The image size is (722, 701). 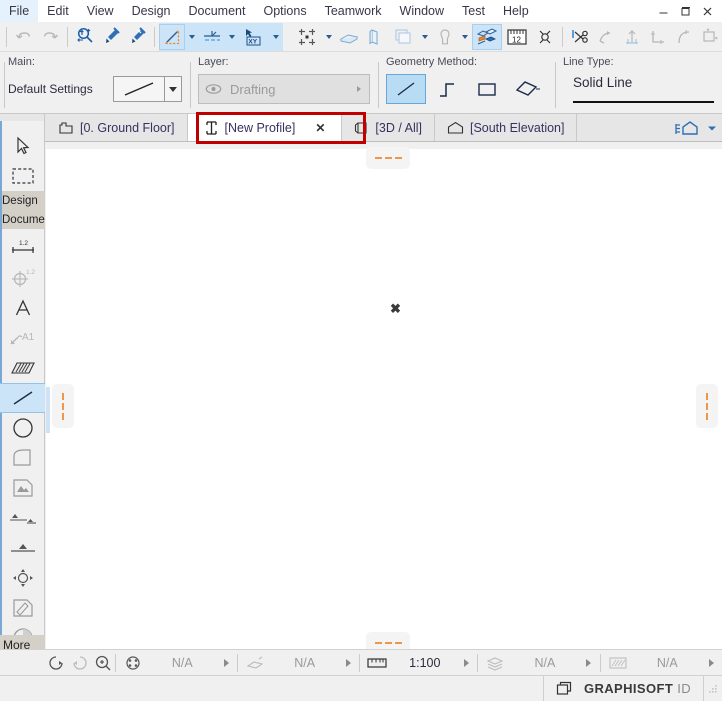 What do you see at coordinates (661, 663) in the screenshot?
I see `renovation-filter-field: N/A` at bounding box center [661, 663].